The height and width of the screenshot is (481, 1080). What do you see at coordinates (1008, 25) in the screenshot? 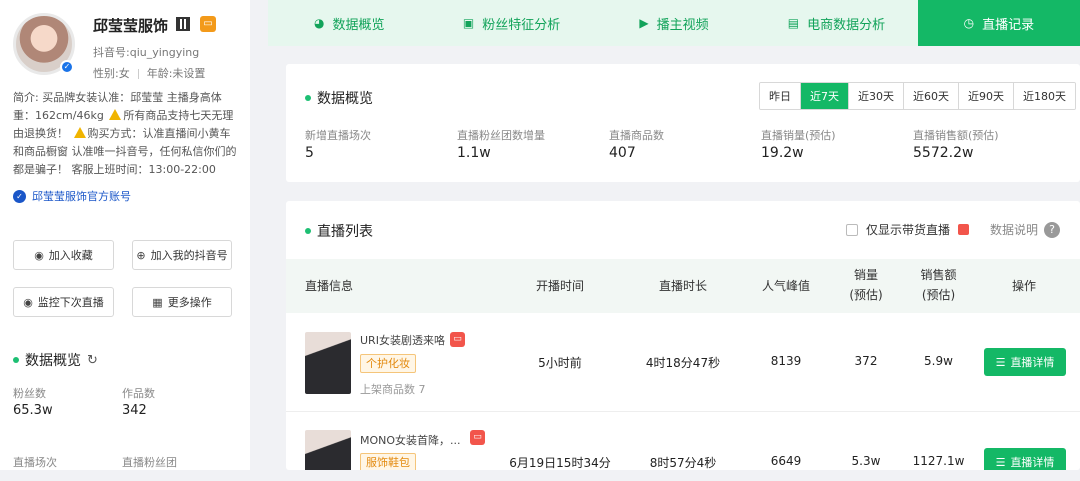
I see `tab-label: 直播记录` at bounding box center [1008, 25].